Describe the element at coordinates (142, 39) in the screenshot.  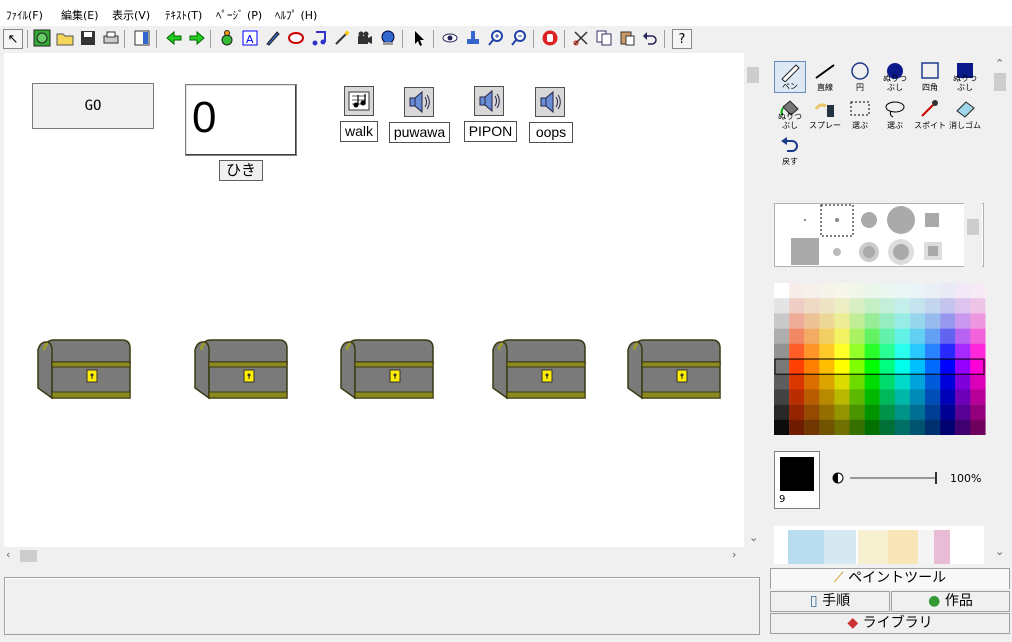
I see `page-list-icon` at that location.